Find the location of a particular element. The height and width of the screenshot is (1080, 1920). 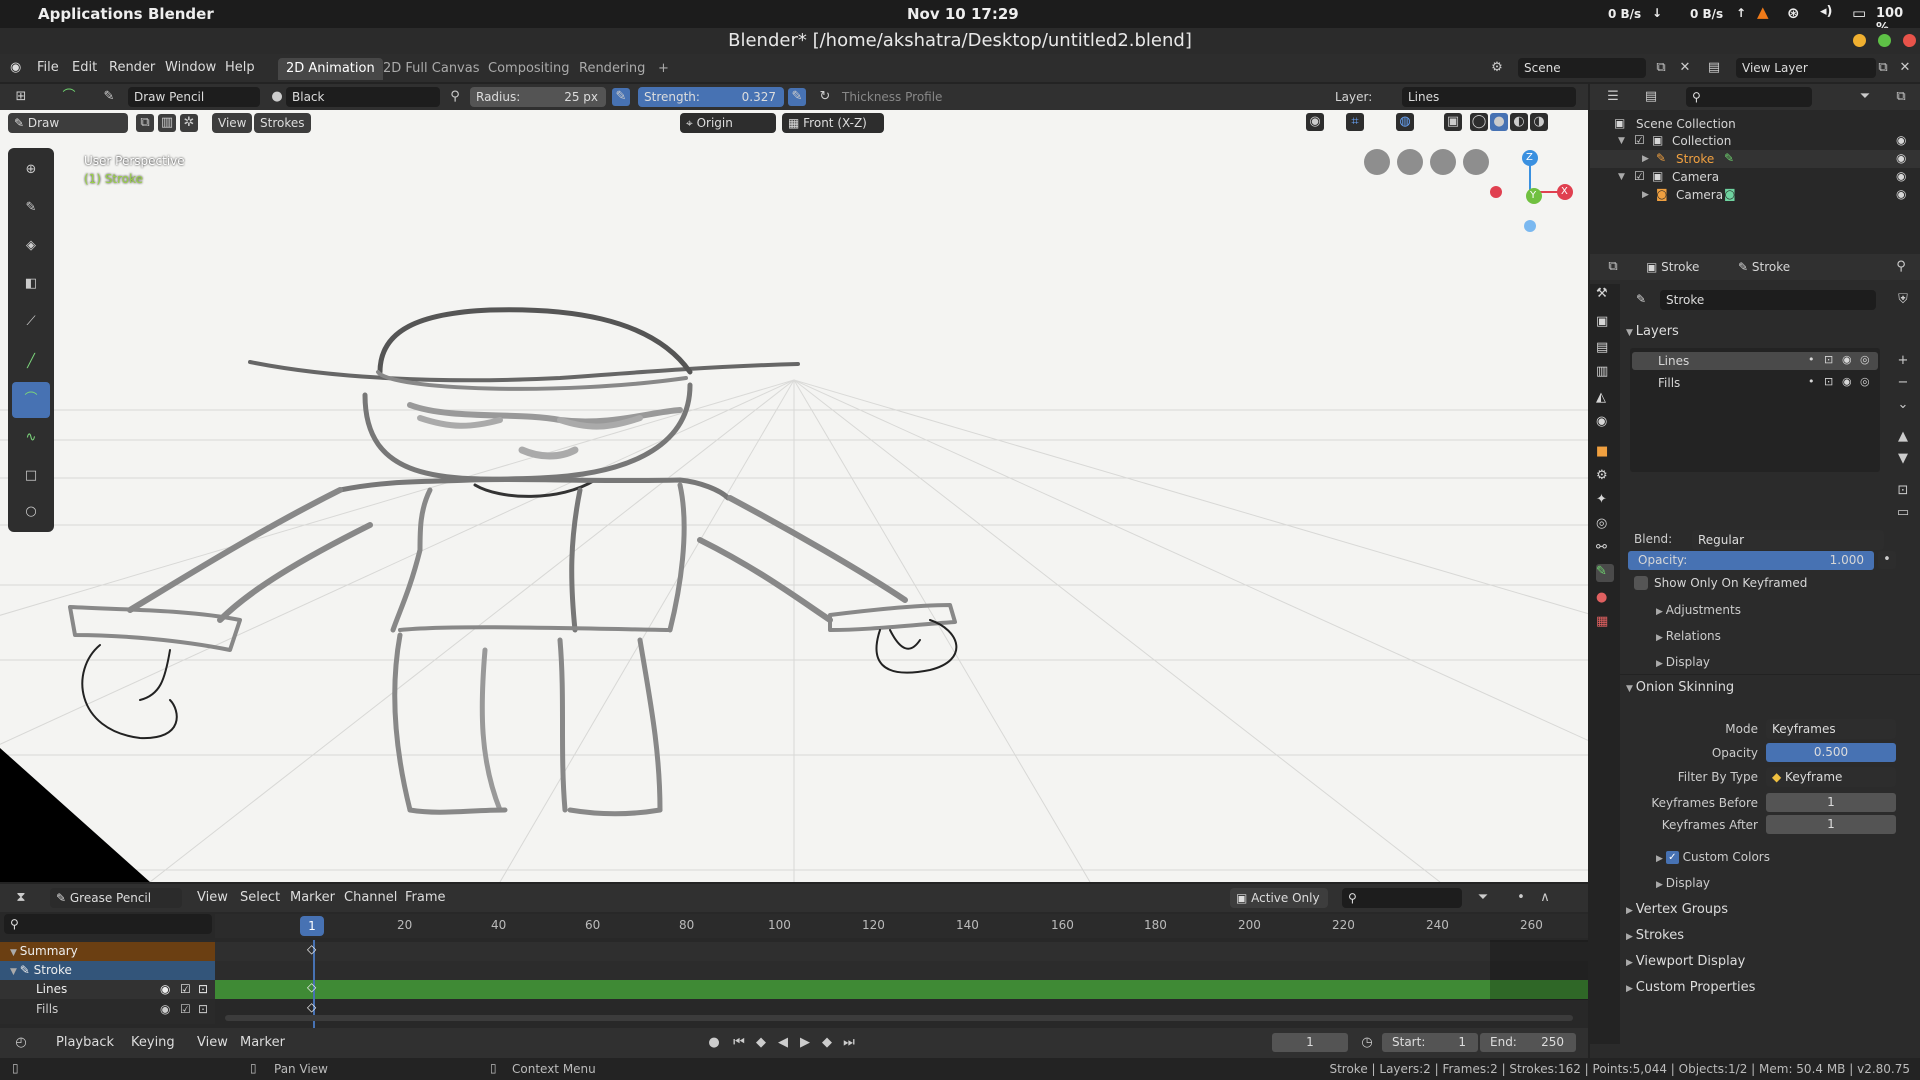

solid-shading-icon: ● is located at coordinates (1499, 122).